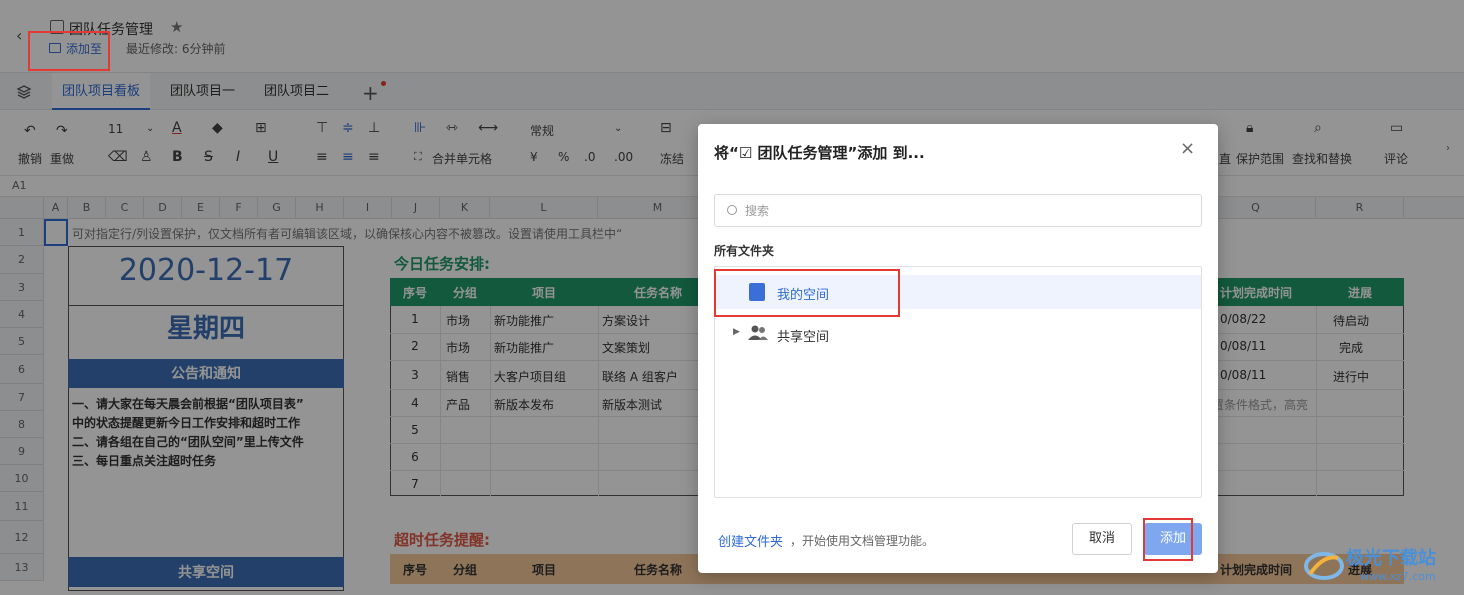 The width and height of the screenshot is (1464, 595). Describe the element at coordinates (1102, 539) in the screenshot. I see `cancel-button: 取消` at that location.